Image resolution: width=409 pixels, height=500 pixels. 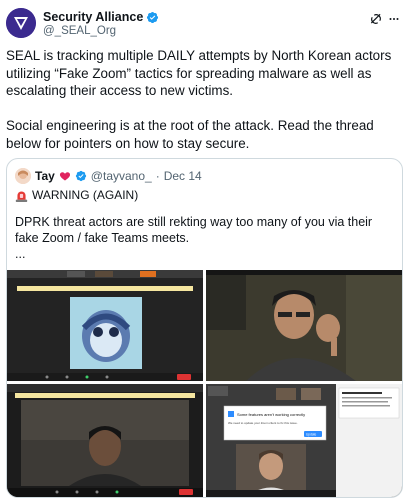 I want to click on grok-icon, so click(x=376, y=19).